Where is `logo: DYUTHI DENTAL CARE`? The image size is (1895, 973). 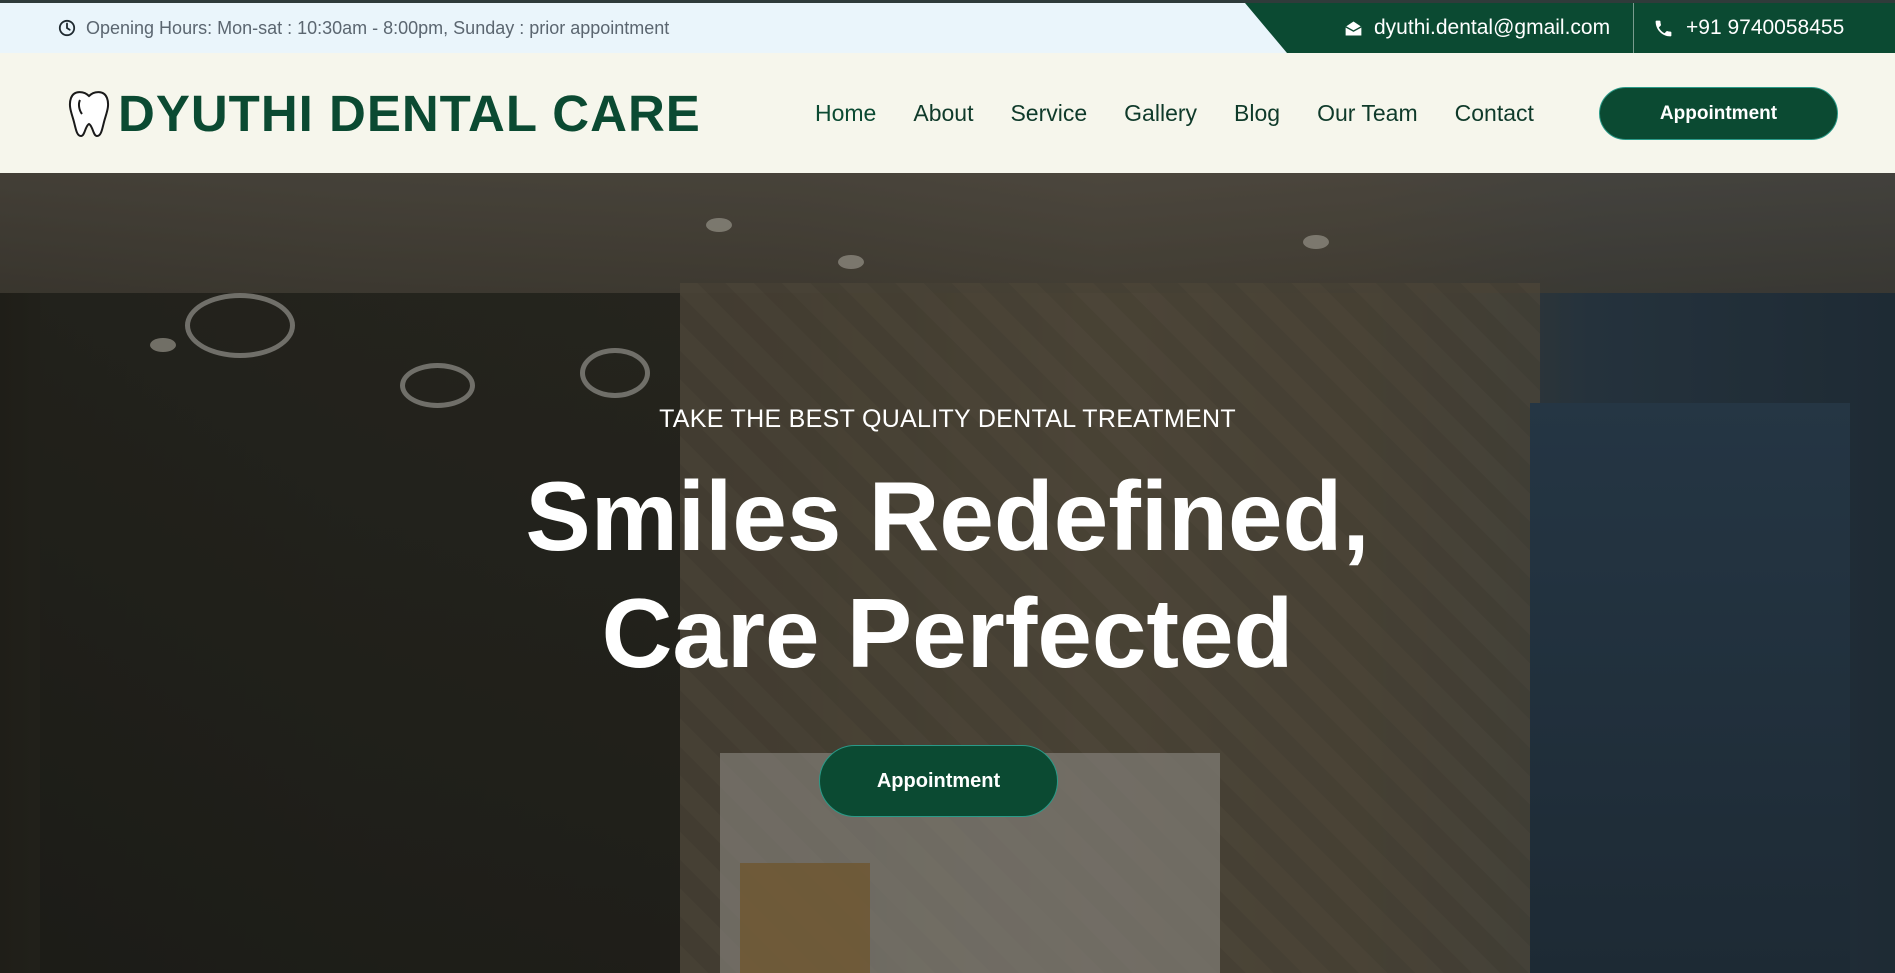
logo: DYUTHI DENTAL CARE is located at coordinates (383, 113).